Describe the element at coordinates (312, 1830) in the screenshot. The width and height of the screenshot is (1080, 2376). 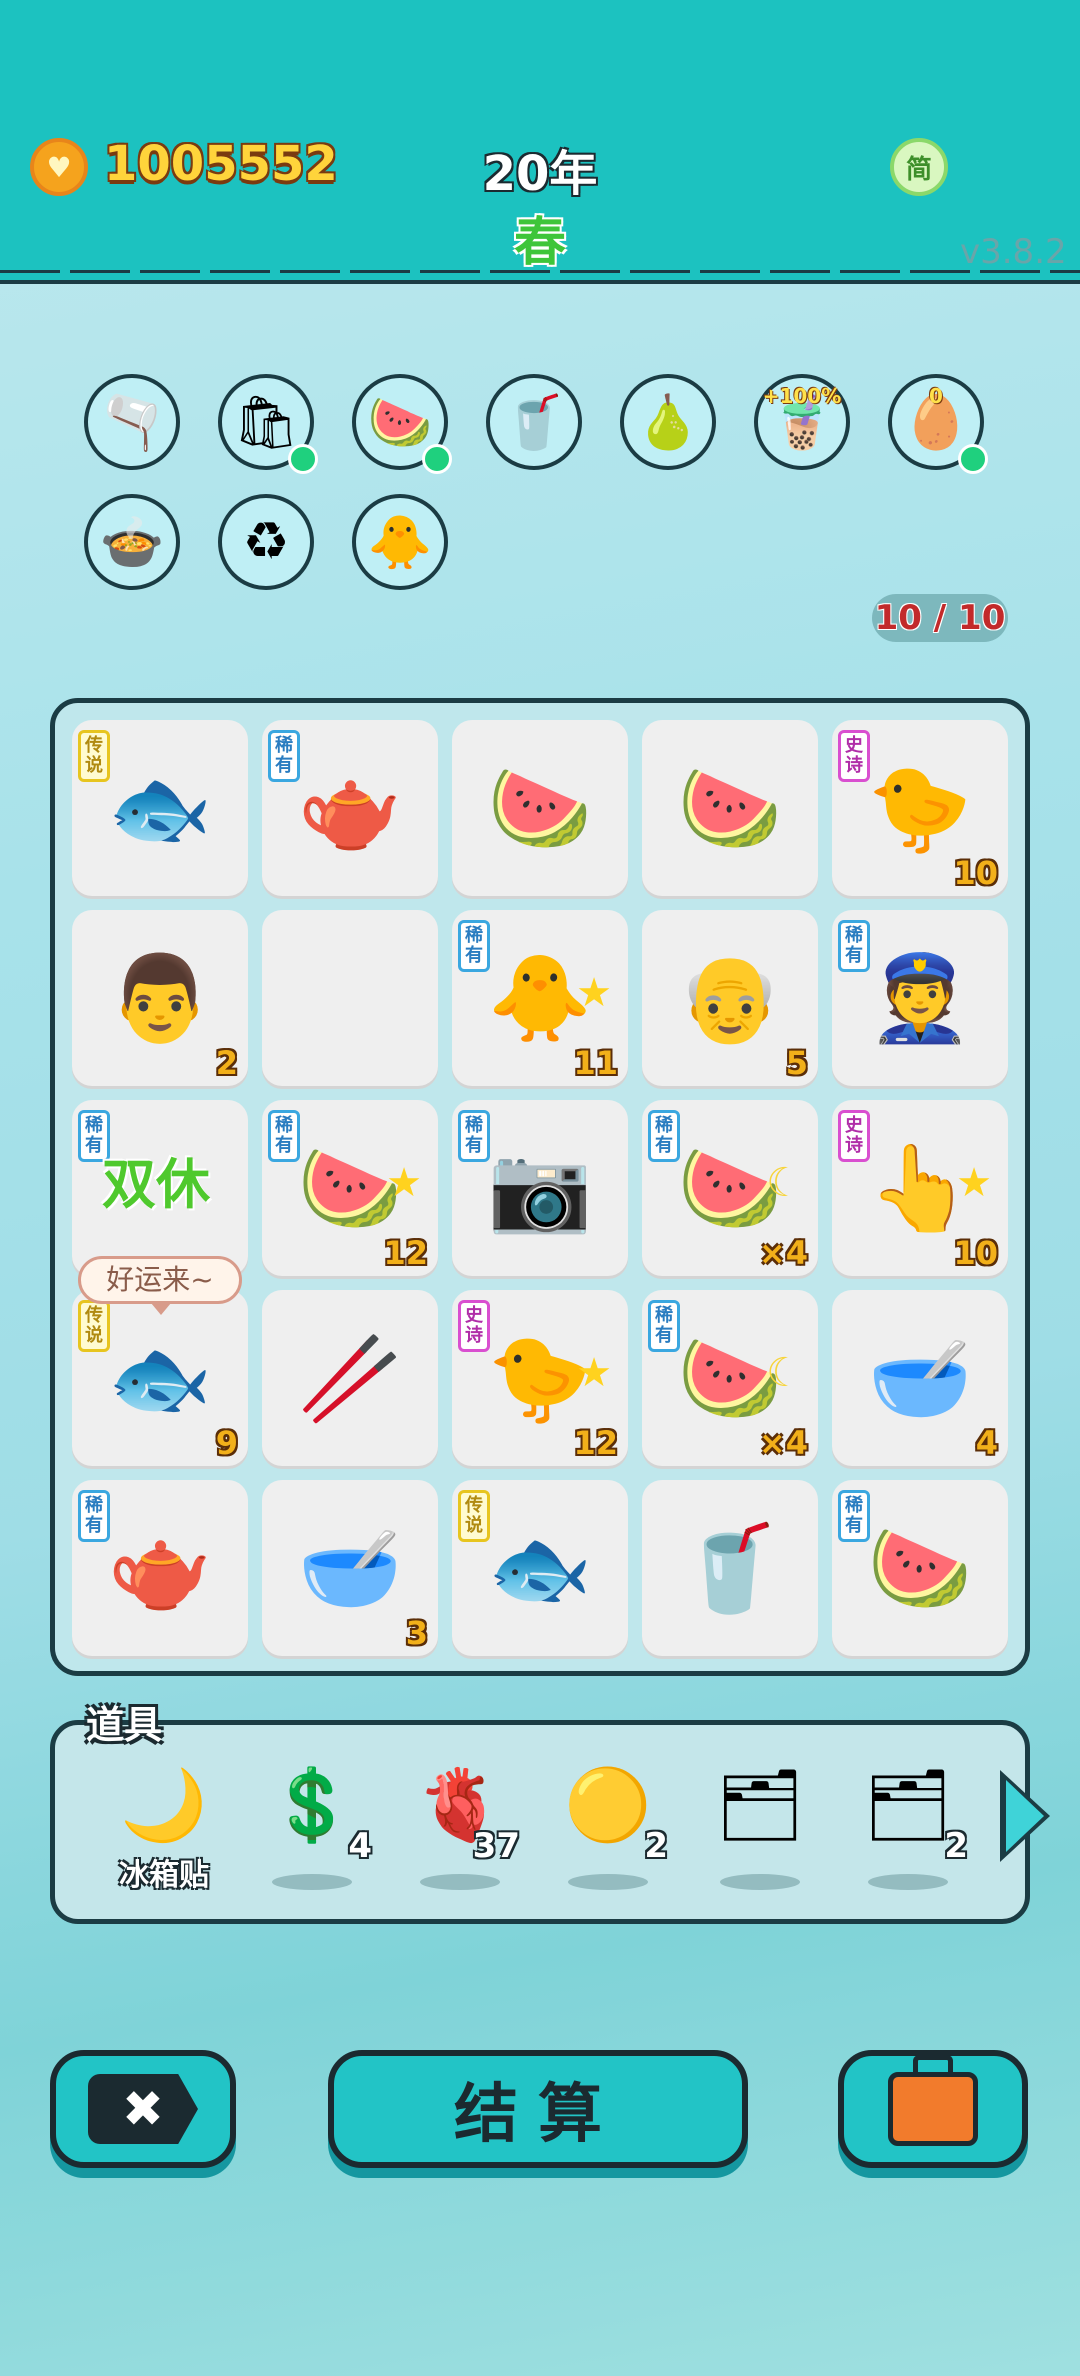
I see `prop-dollar-coin: 💲 4` at that location.